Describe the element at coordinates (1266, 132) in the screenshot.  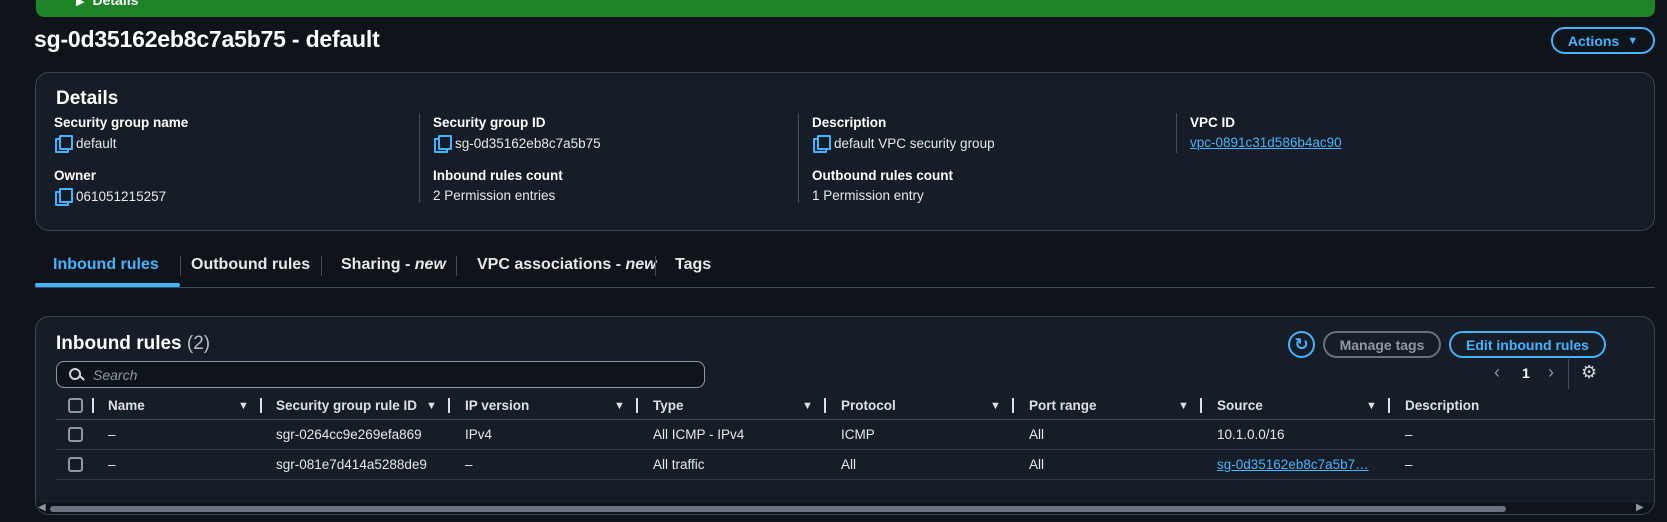
I see `field-vpc-id: VPC ID vpc-0891c31d586b4ac90` at that location.